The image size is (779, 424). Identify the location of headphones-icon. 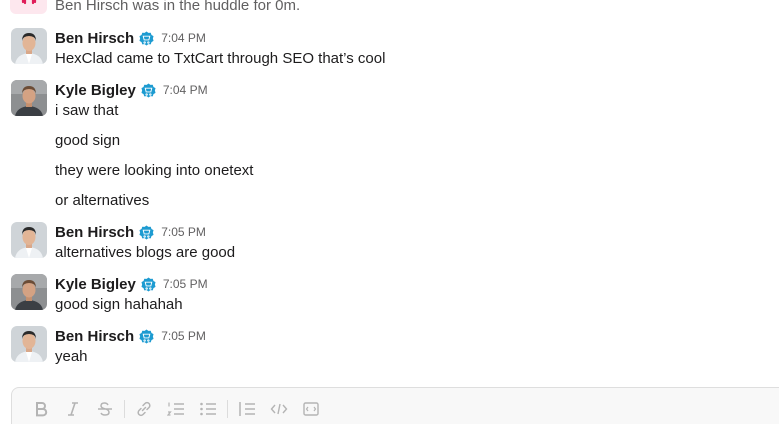
(28, 7).